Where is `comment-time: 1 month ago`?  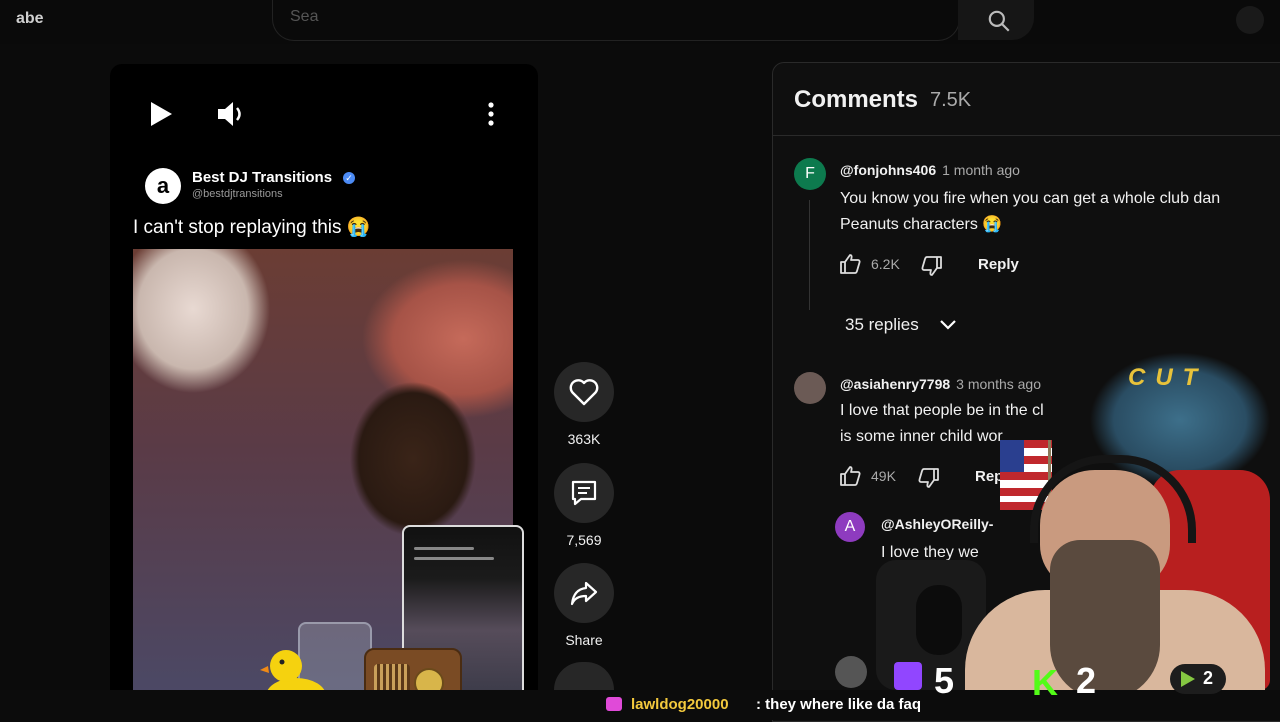
comment-time: 1 month ago is located at coordinates (981, 170).